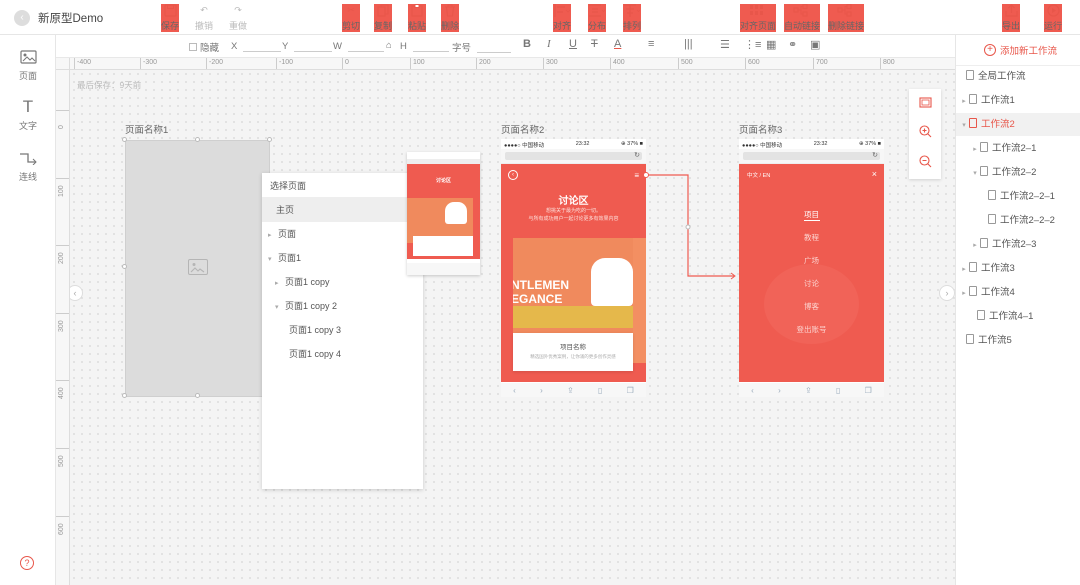  I want to click on bold-button: B, so click(527, 44).